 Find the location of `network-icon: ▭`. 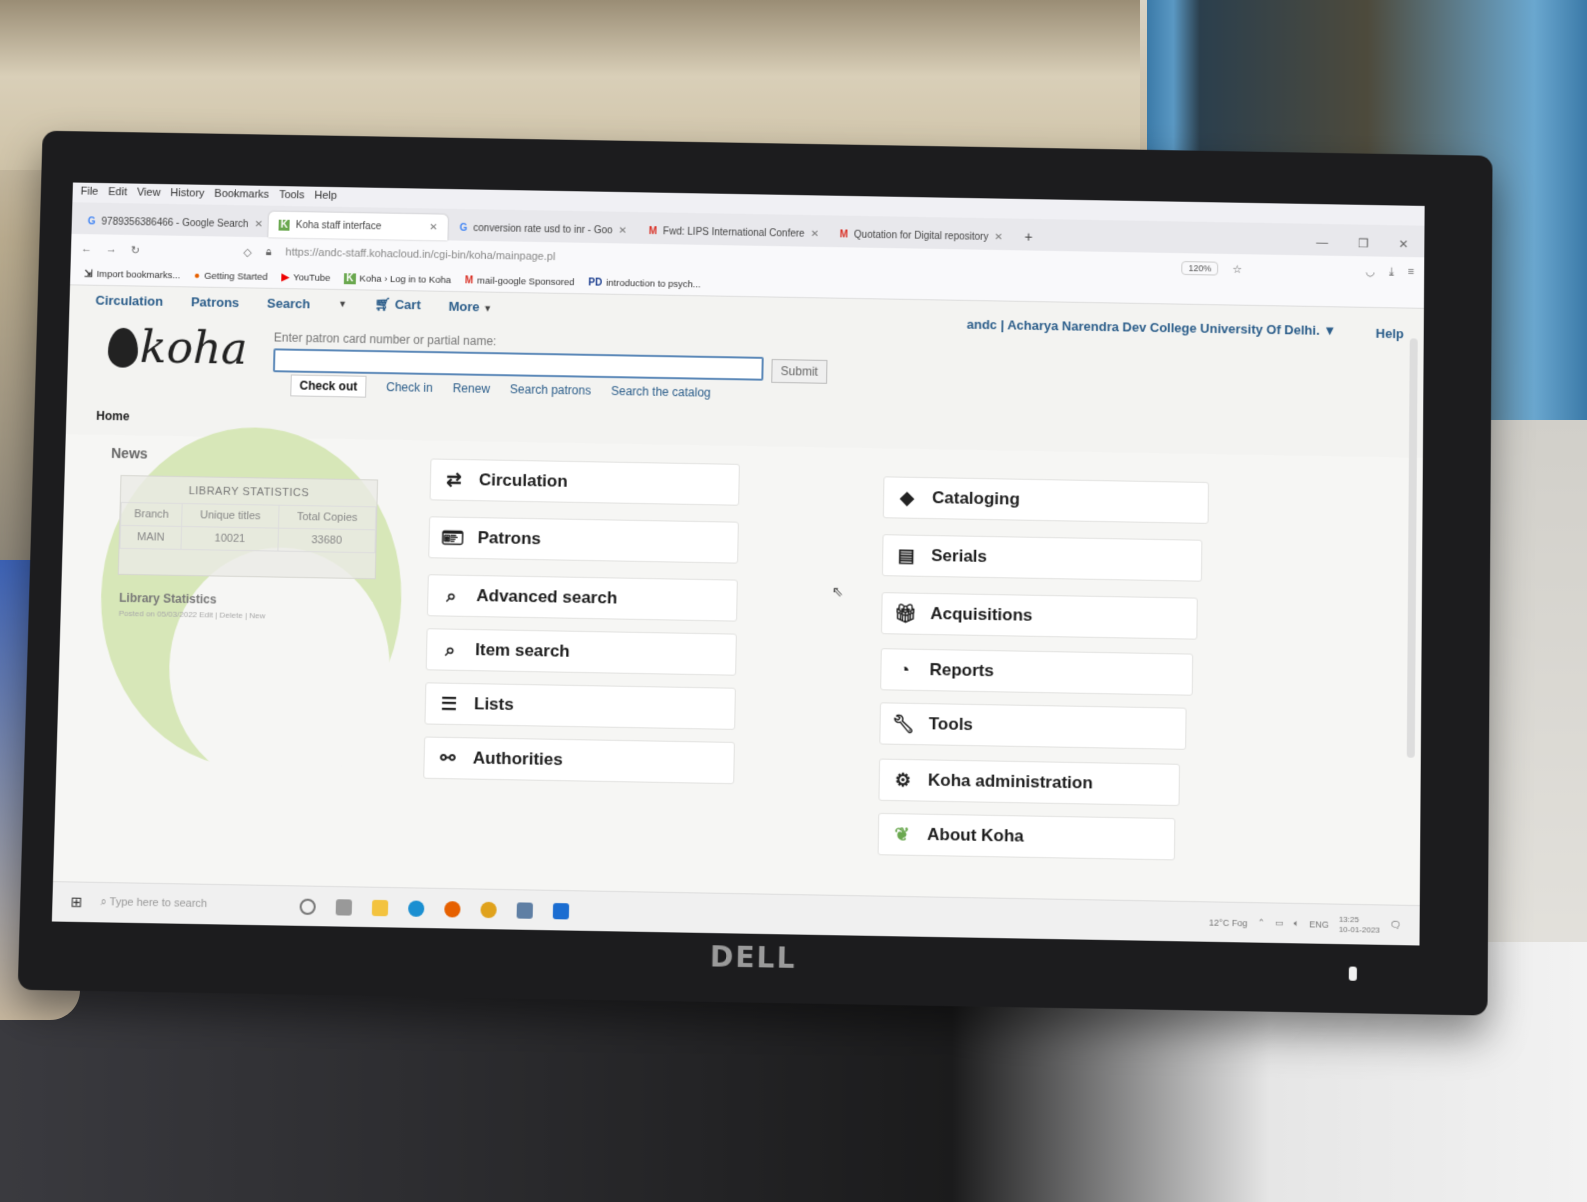

network-icon: ▭ is located at coordinates (1279, 923).